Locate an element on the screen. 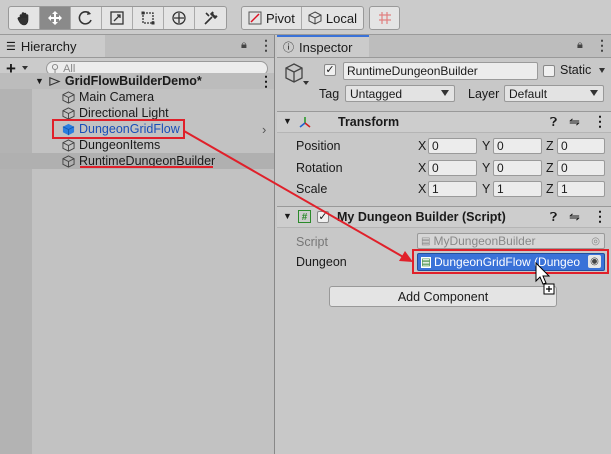 This screenshot has width=611, height=454. drag-arrow-line is located at coordinates (294, 194).